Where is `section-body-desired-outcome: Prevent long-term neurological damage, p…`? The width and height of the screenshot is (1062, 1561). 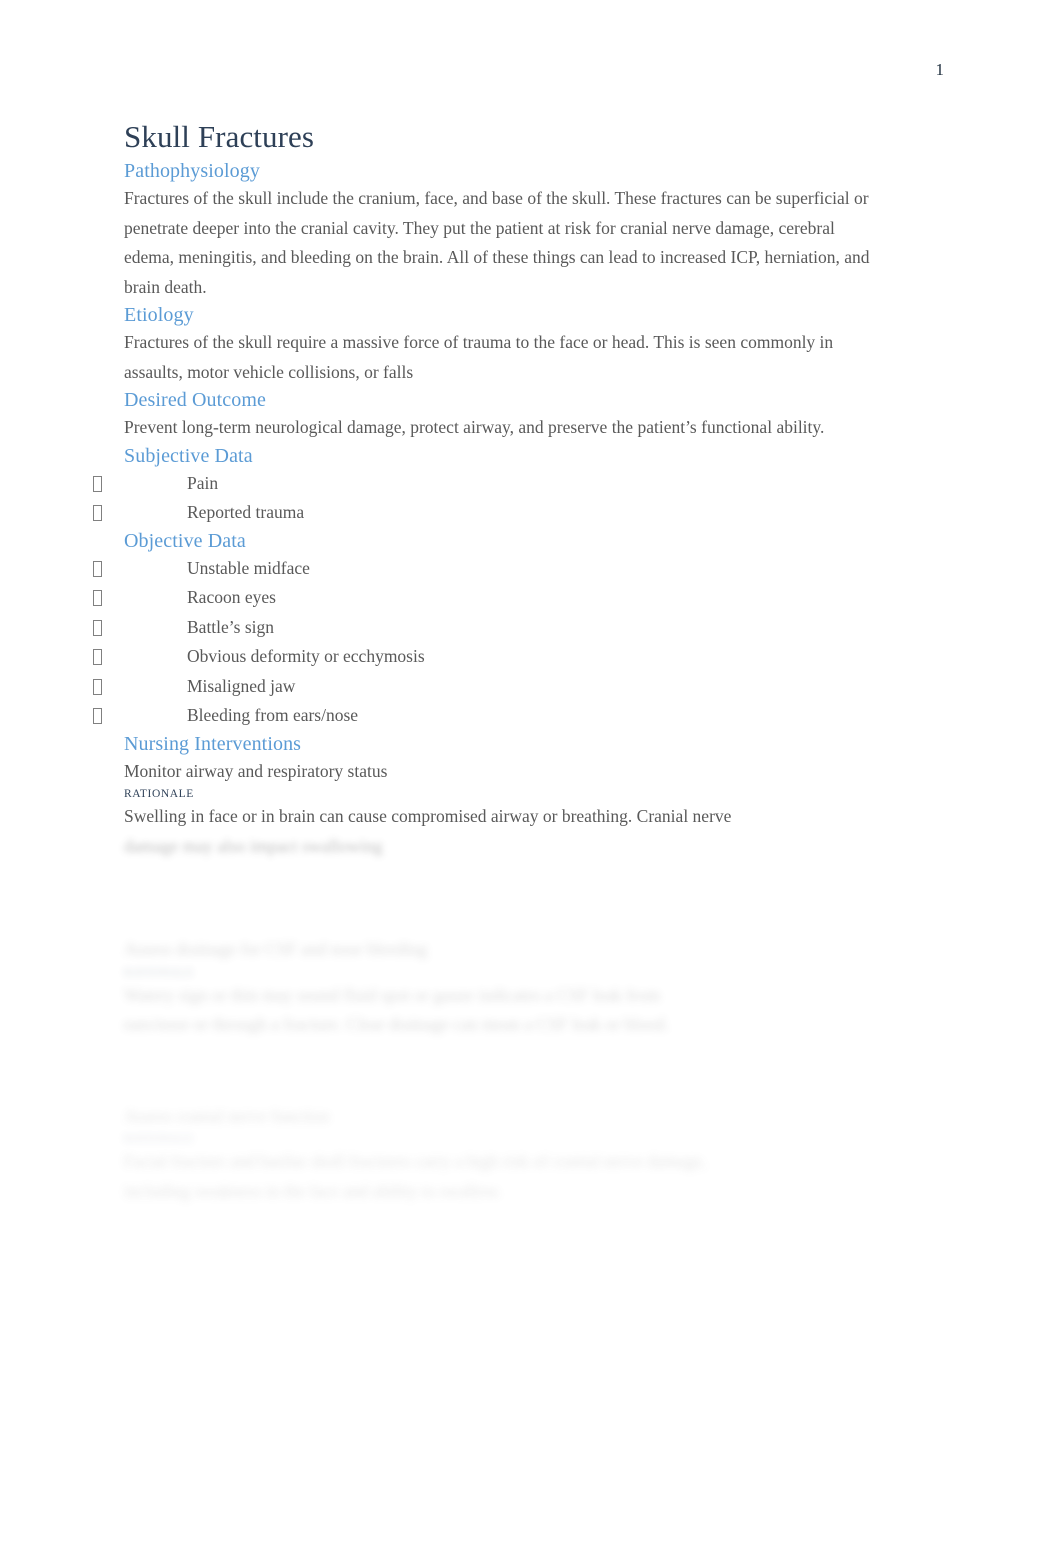
section-body-desired-outcome: Prevent long-term neurological damage, p… is located at coordinates (474, 427).